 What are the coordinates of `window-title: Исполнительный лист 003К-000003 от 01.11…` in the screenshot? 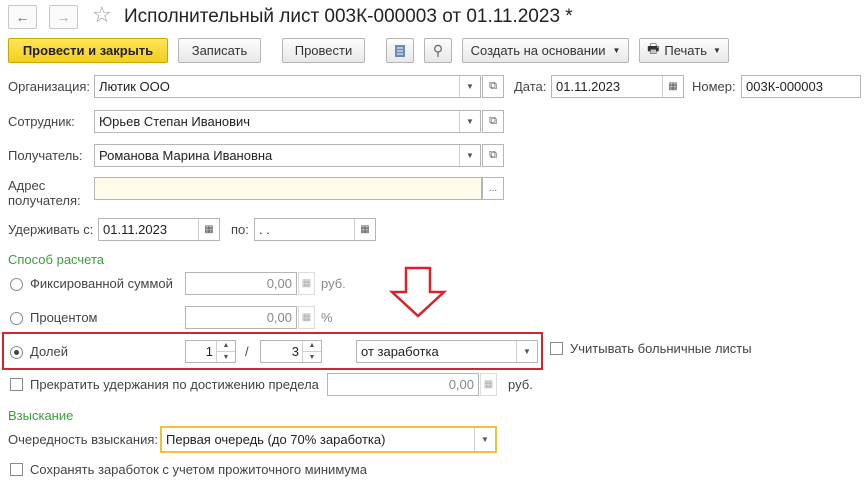 It's located at (348, 16).